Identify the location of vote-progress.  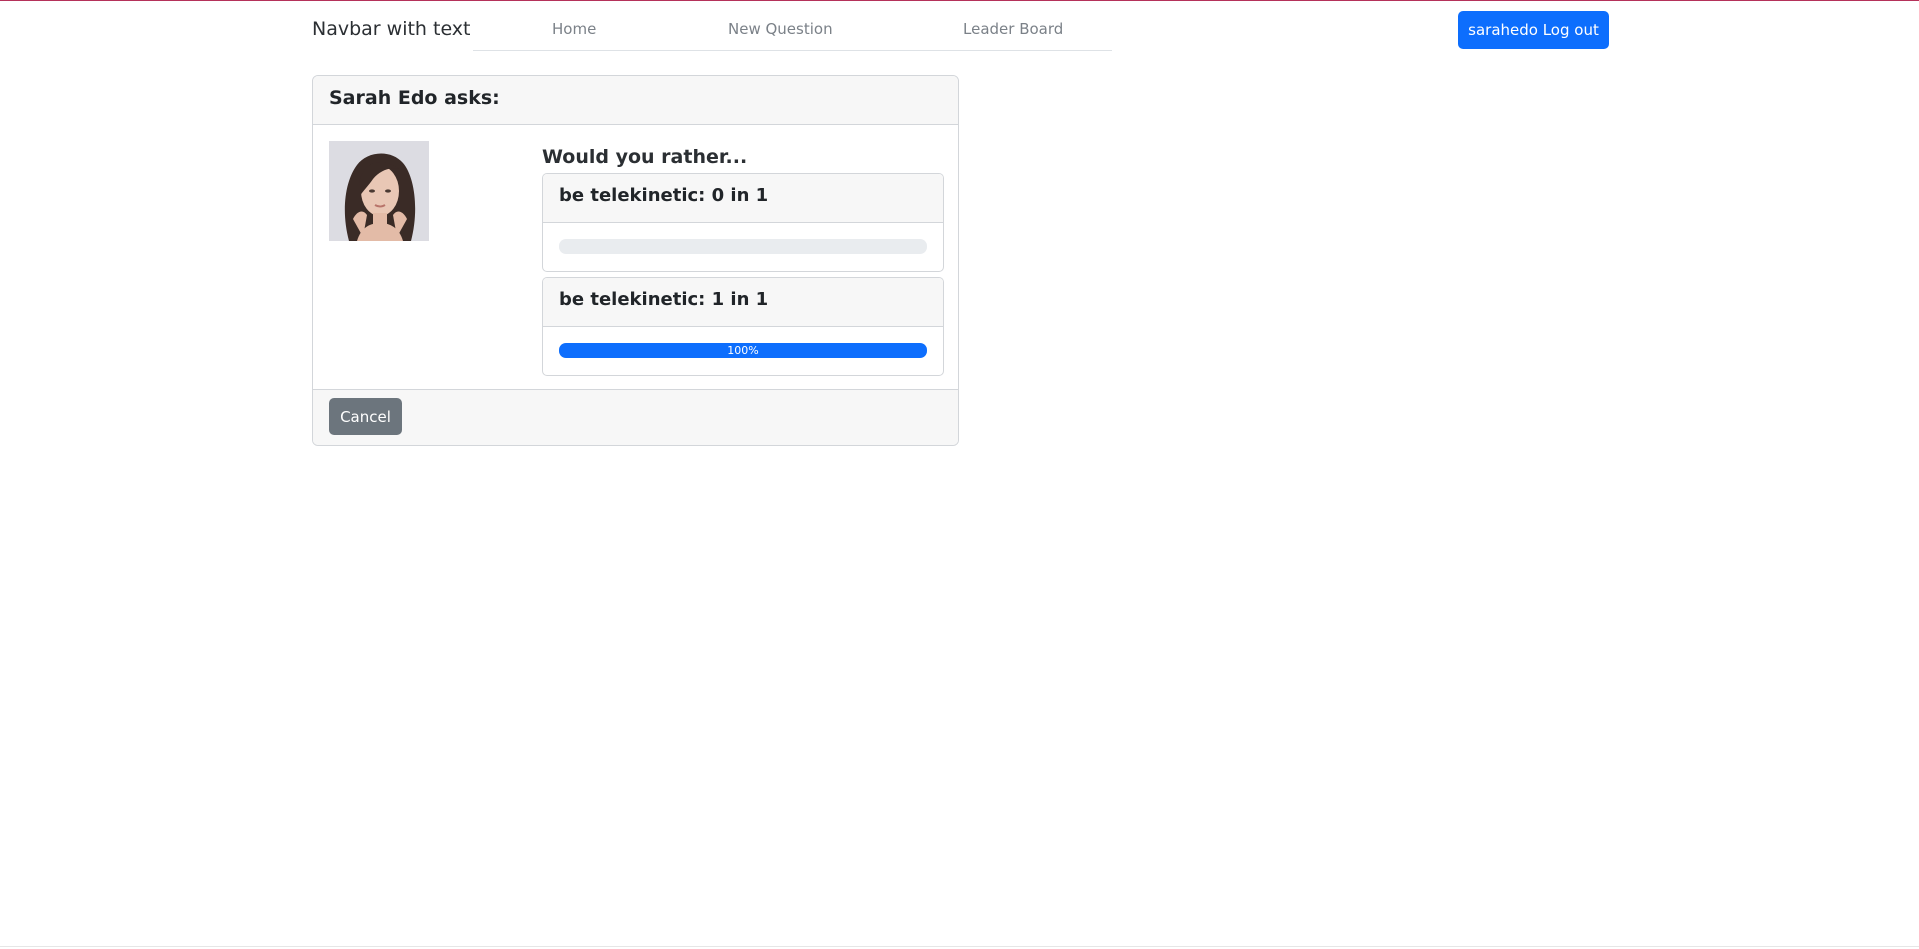
(743, 246).